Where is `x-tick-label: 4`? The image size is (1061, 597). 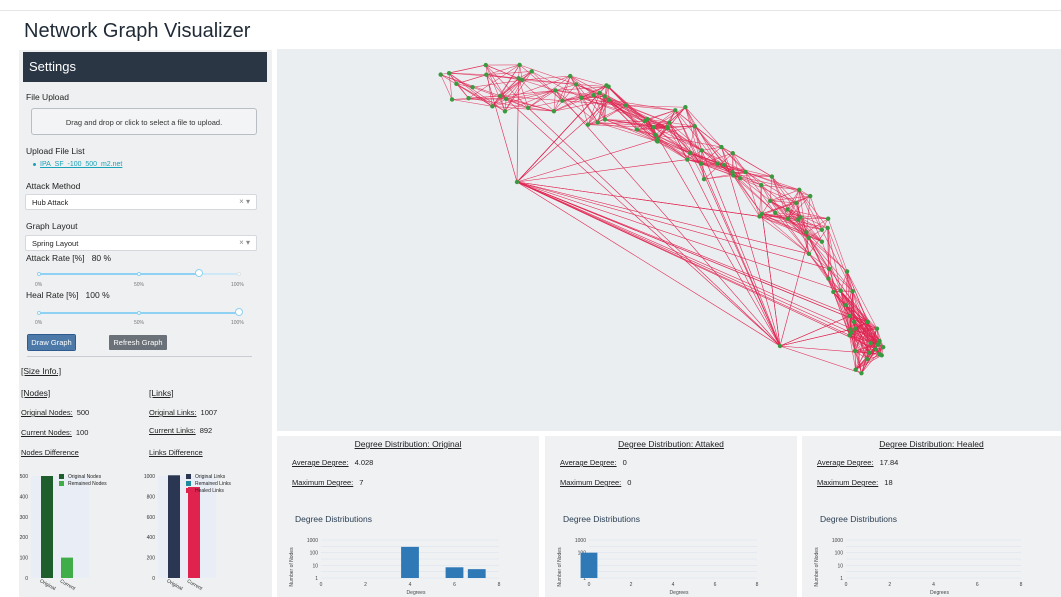 x-tick-label: 4 is located at coordinates (933, 585).